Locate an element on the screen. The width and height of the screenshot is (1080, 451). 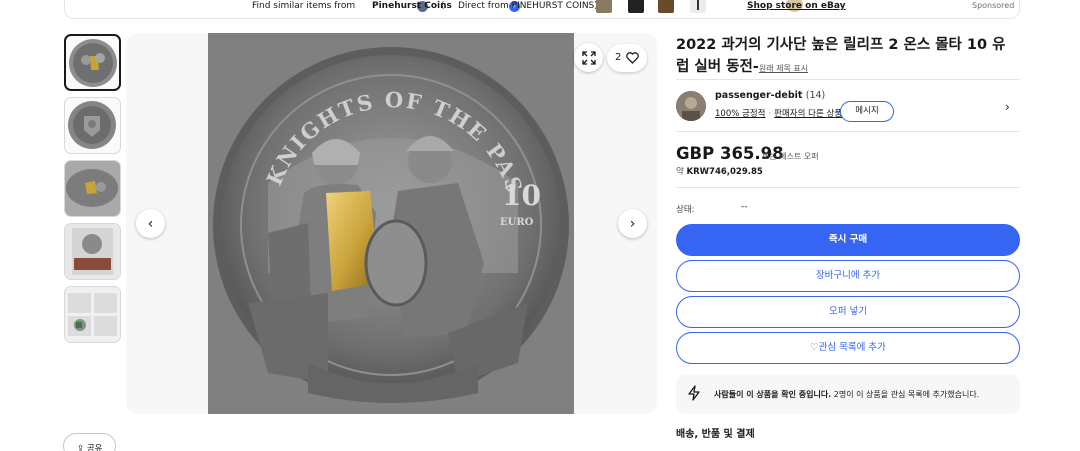
show-original-title-link: 원래 제목 표시 is located at coordinates (783, 68).